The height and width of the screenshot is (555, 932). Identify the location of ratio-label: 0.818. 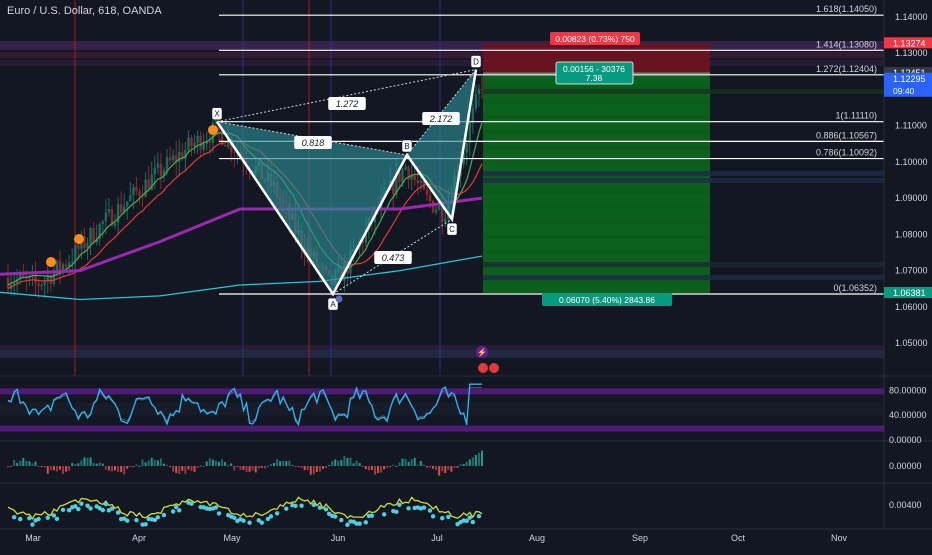
(313, 143).